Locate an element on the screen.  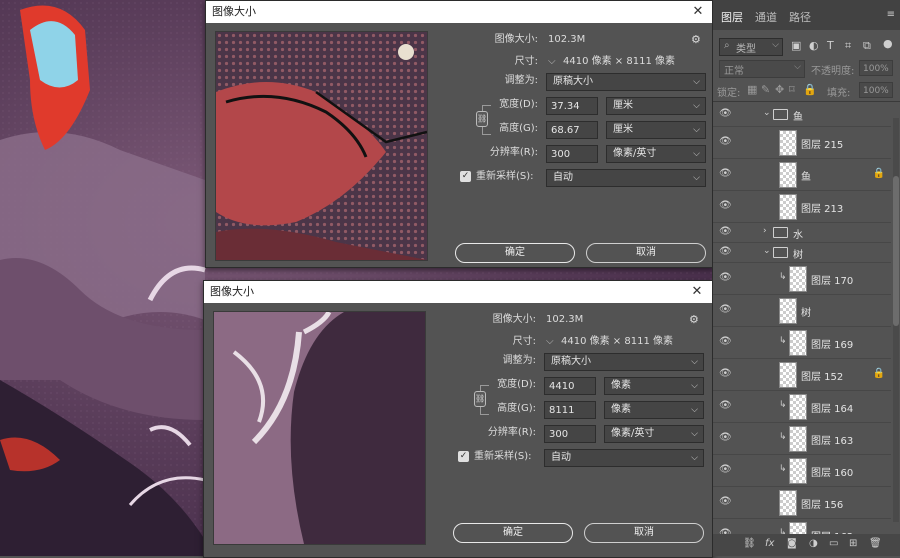
layer-row: 👁 ↳ 图层 164 is located at coordinates (802, 406).